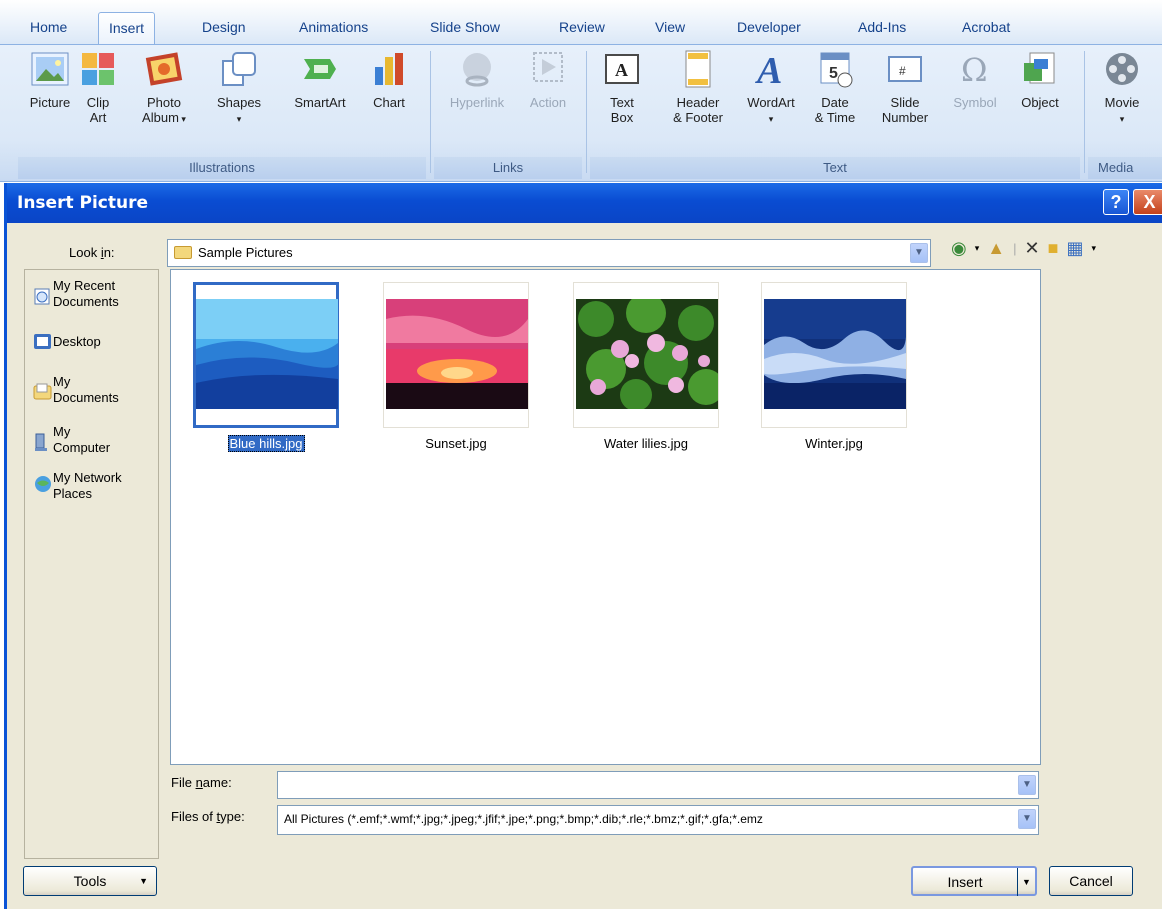 This screenshot has height=909, width=1162. Describe the element at coordinates (48, 27) in the screenshot. I see `tab-home: Home` at that location.